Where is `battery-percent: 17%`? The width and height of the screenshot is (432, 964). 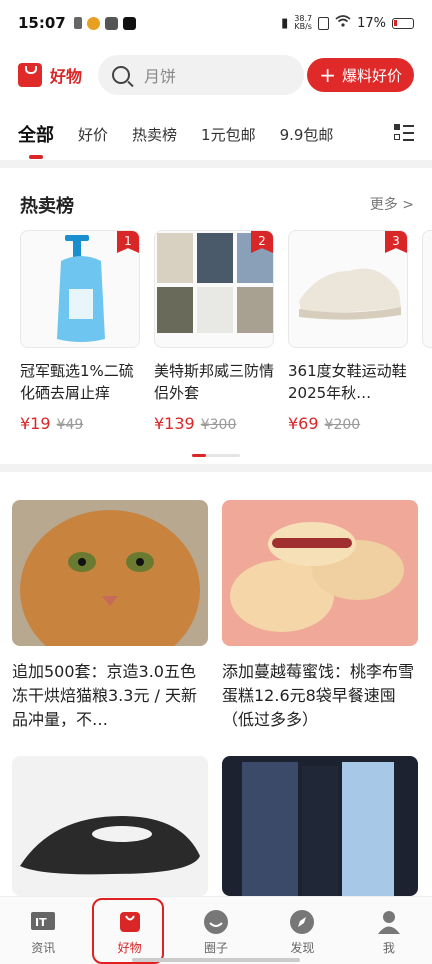
battery-percent: 17% is located at coordinates (371, 23).